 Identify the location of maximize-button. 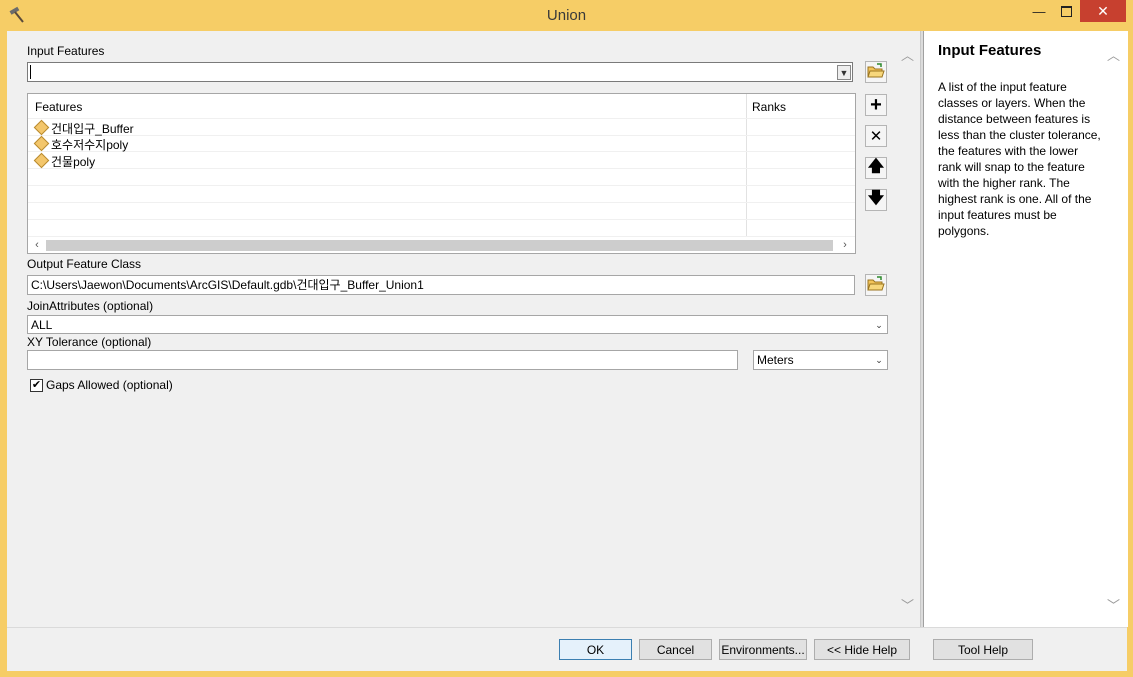
(1066, 11).